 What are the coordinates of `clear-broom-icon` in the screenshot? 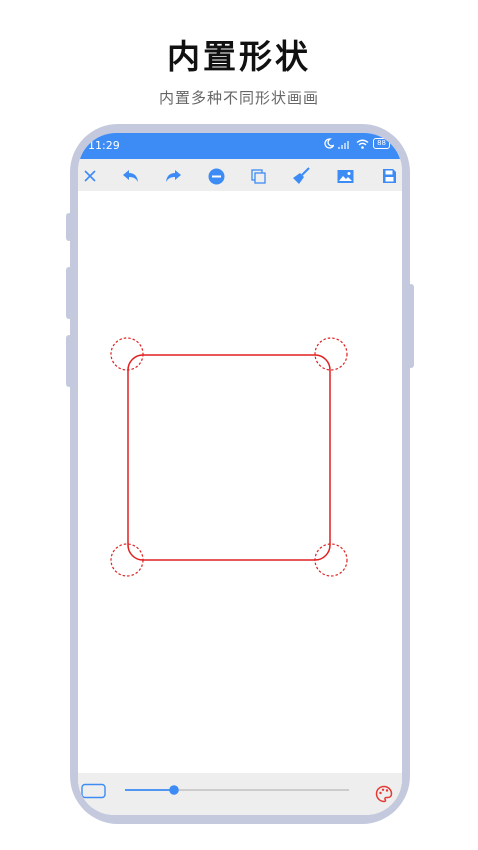 It's located at (301, 175).